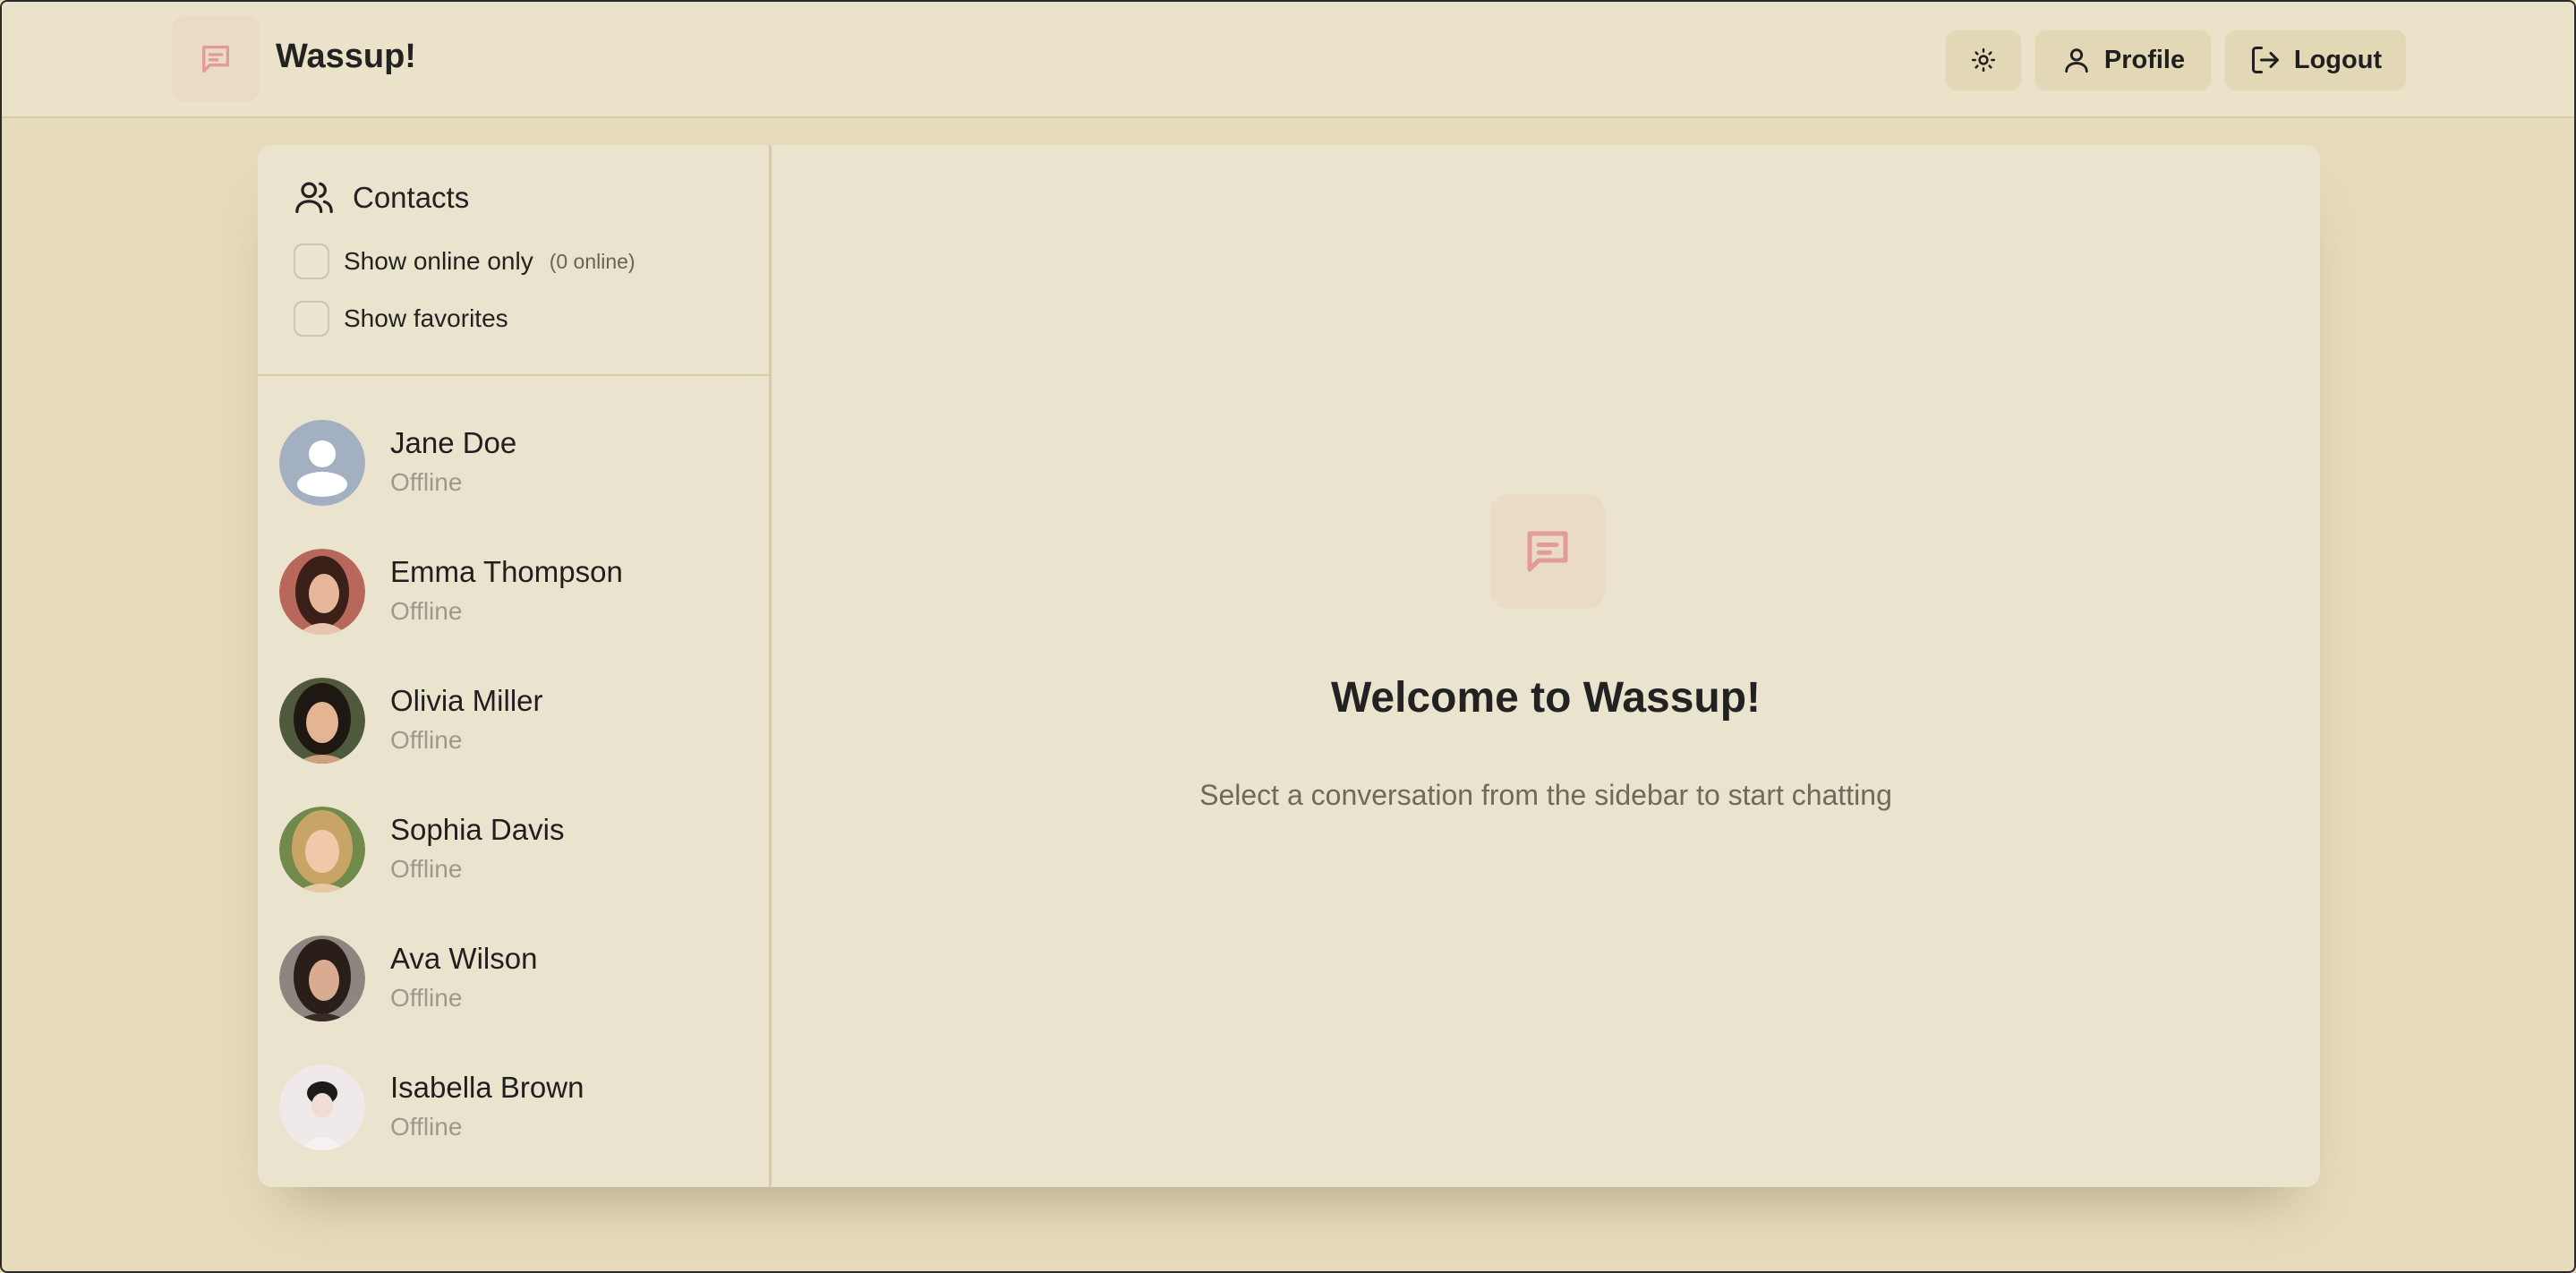  I want to click on top-navbar: Wassup! Profile Logout, so click(1288, 60).